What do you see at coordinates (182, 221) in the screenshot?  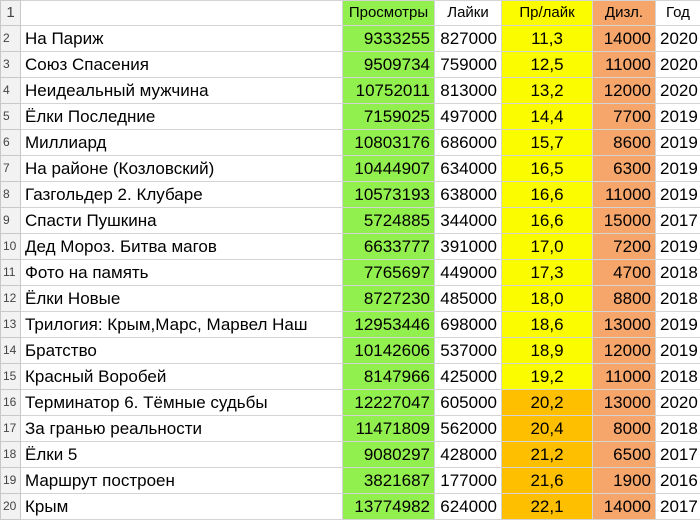 I see `cell-title: Спасти Пушкина` at bounding box center [182, 221].